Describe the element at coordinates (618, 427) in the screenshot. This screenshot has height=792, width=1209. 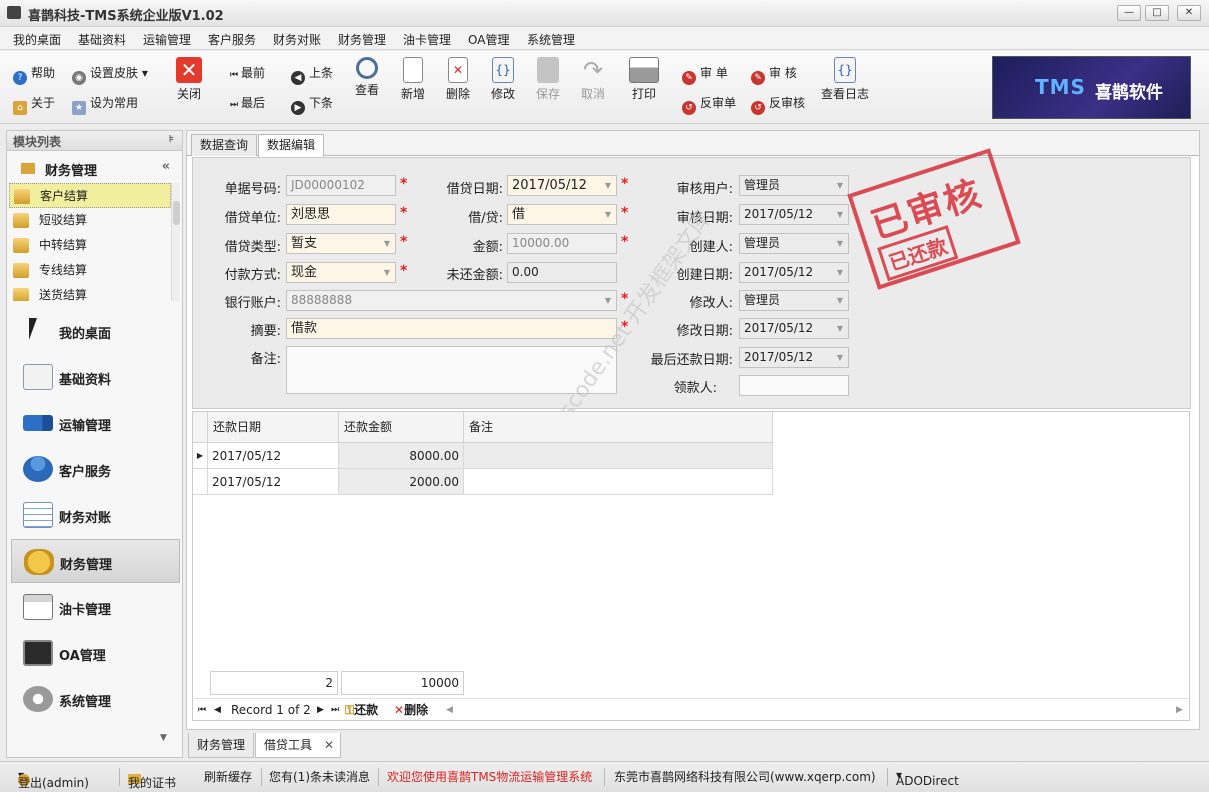
I see `grid-header-remark: 备注` at that location.